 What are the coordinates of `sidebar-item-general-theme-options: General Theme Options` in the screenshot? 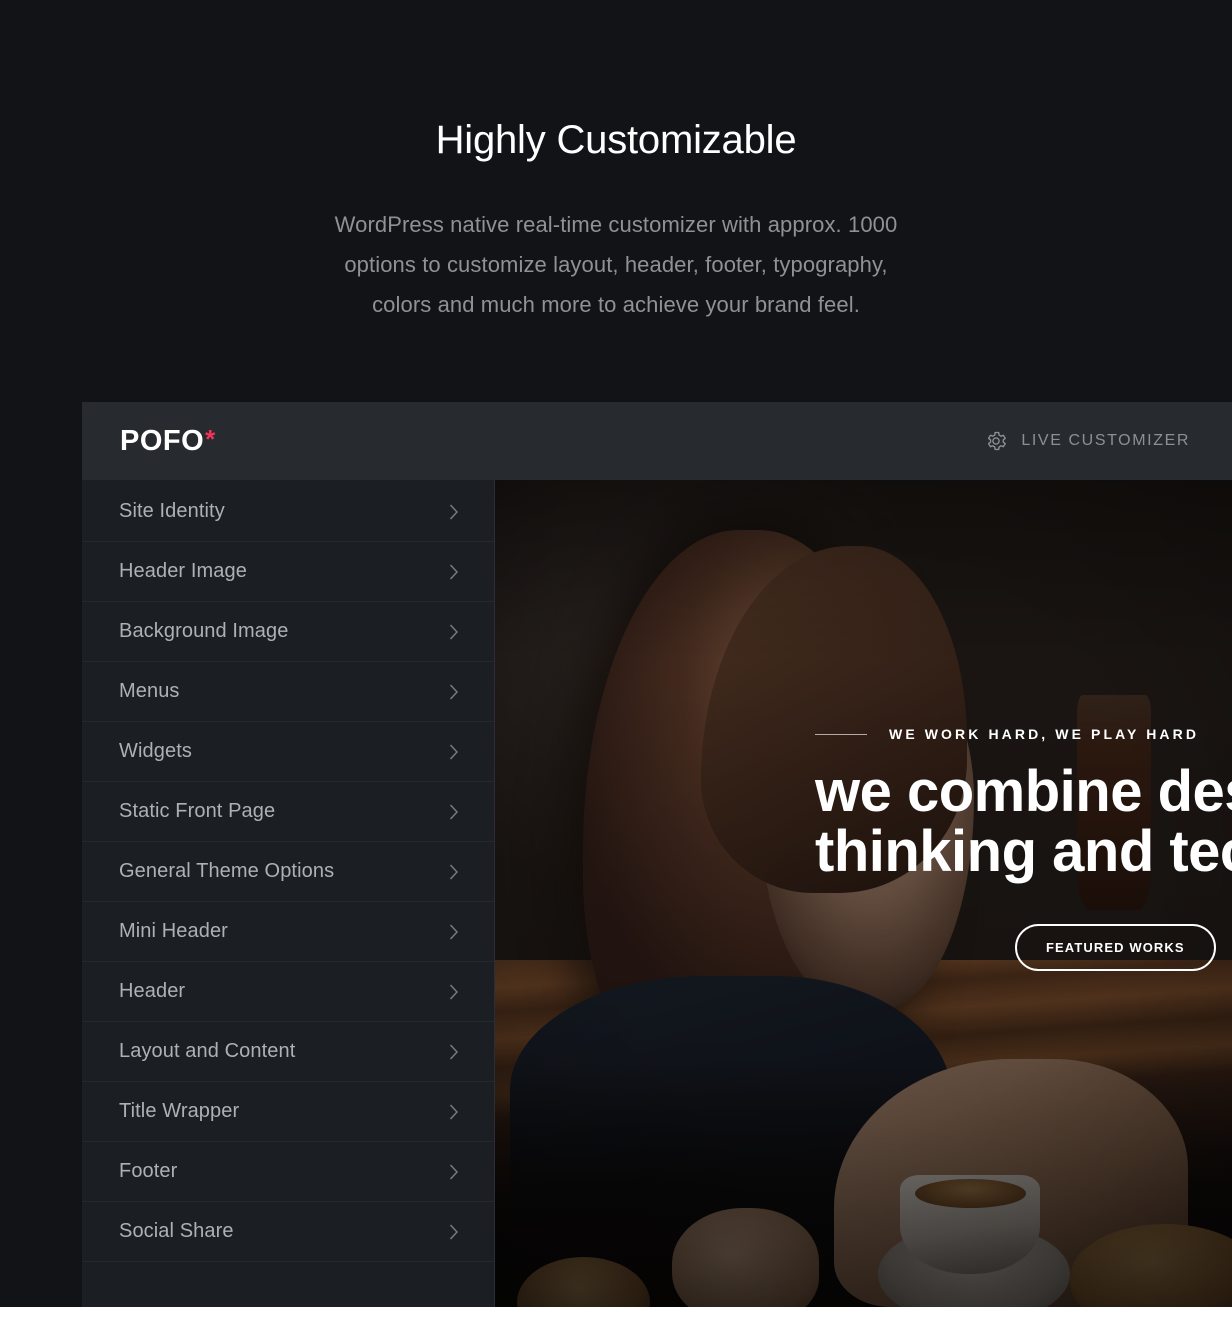 It's located at (288, 872).